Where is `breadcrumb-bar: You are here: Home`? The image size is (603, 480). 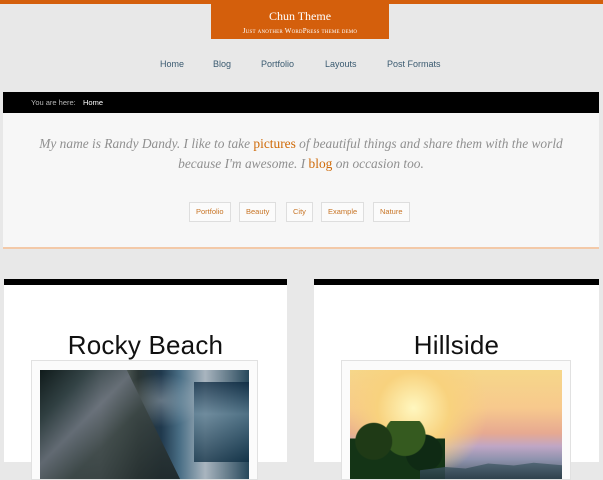 breadcrumb-bar: You are here: Home is located at coordinates (301, 102).